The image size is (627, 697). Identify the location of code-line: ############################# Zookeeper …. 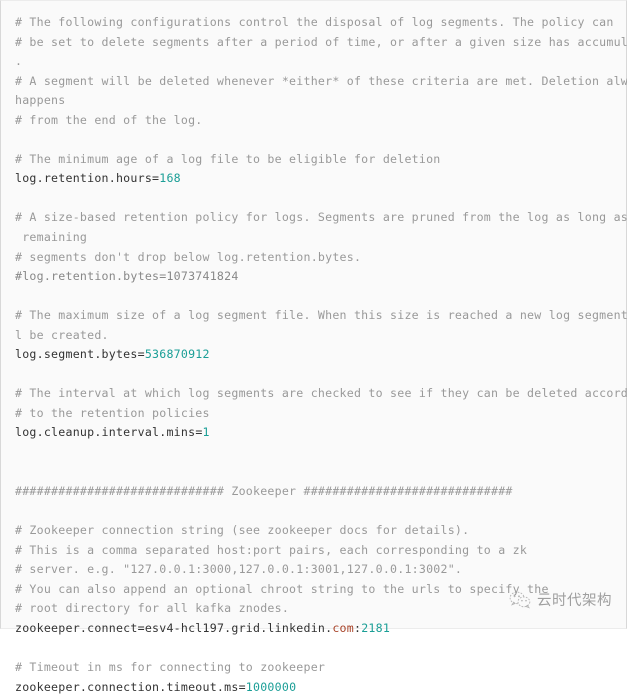
(316, 492).